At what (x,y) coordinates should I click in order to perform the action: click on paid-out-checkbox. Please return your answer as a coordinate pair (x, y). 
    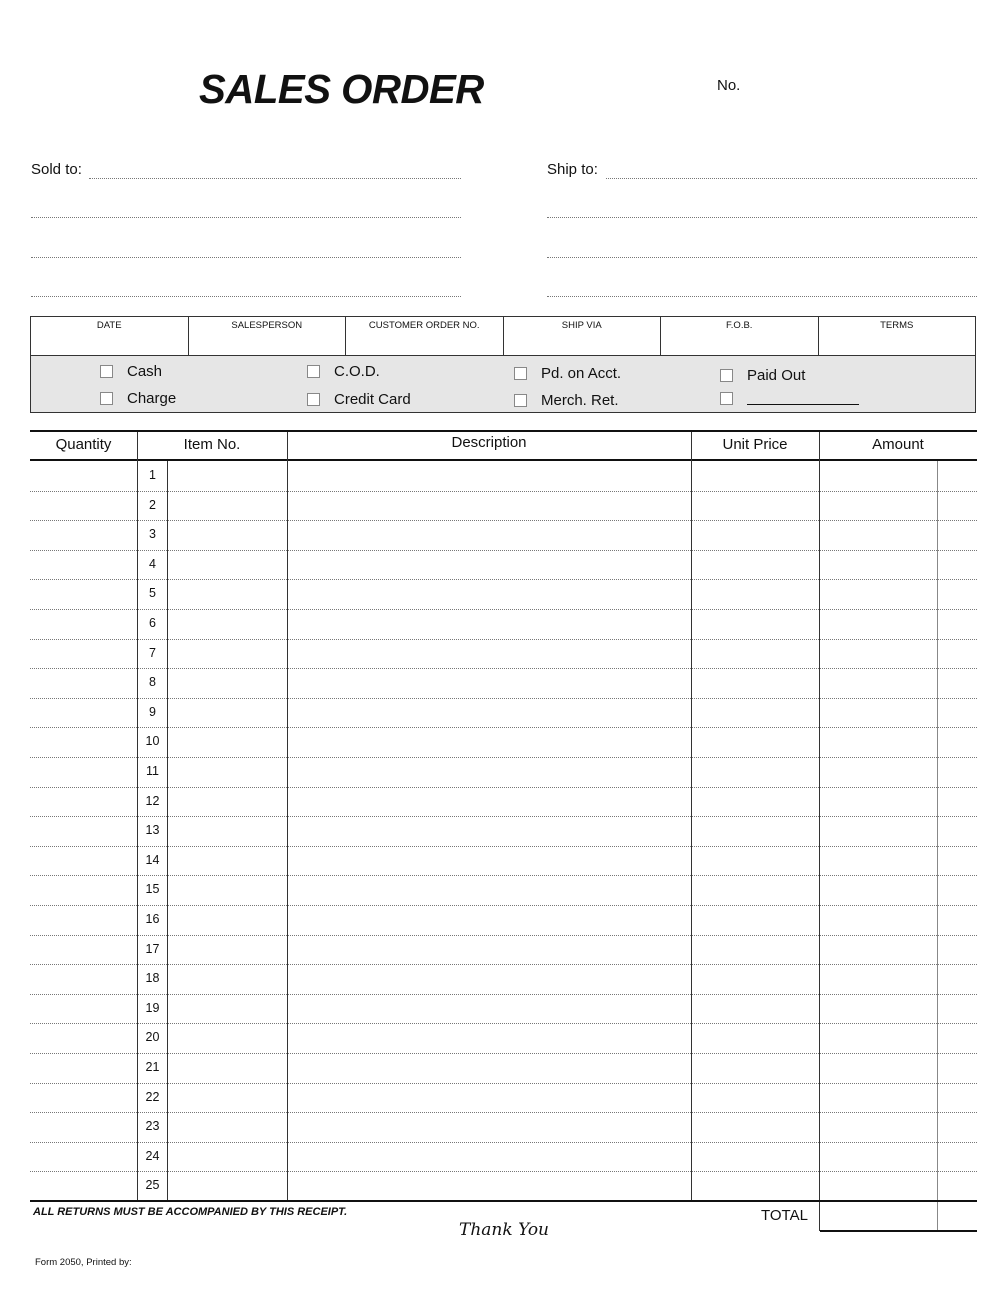
    Looking at the image, I should click on (726, 375).